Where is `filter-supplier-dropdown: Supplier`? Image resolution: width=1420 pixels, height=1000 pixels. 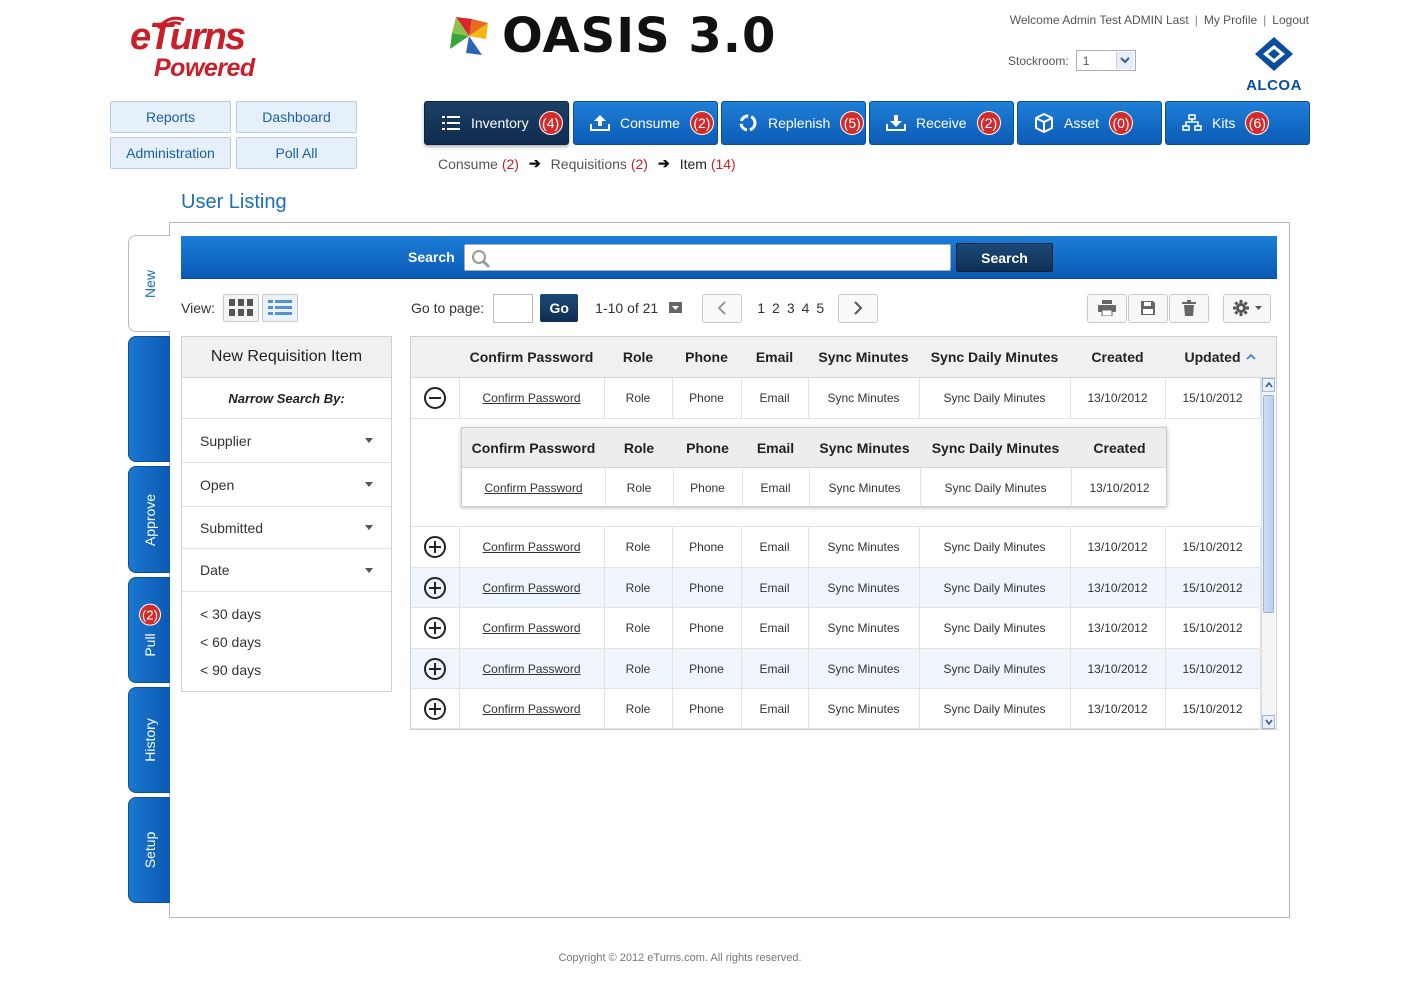 filter-supplier-dropdown: Supplier is located at coordinates (286, 441).